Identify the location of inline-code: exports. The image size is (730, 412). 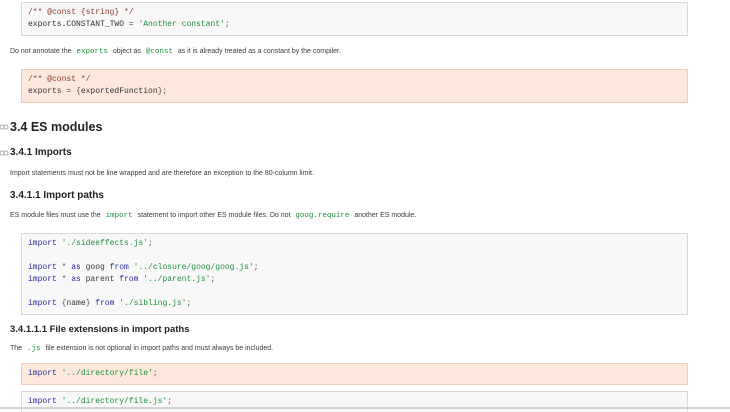
(92, 52).